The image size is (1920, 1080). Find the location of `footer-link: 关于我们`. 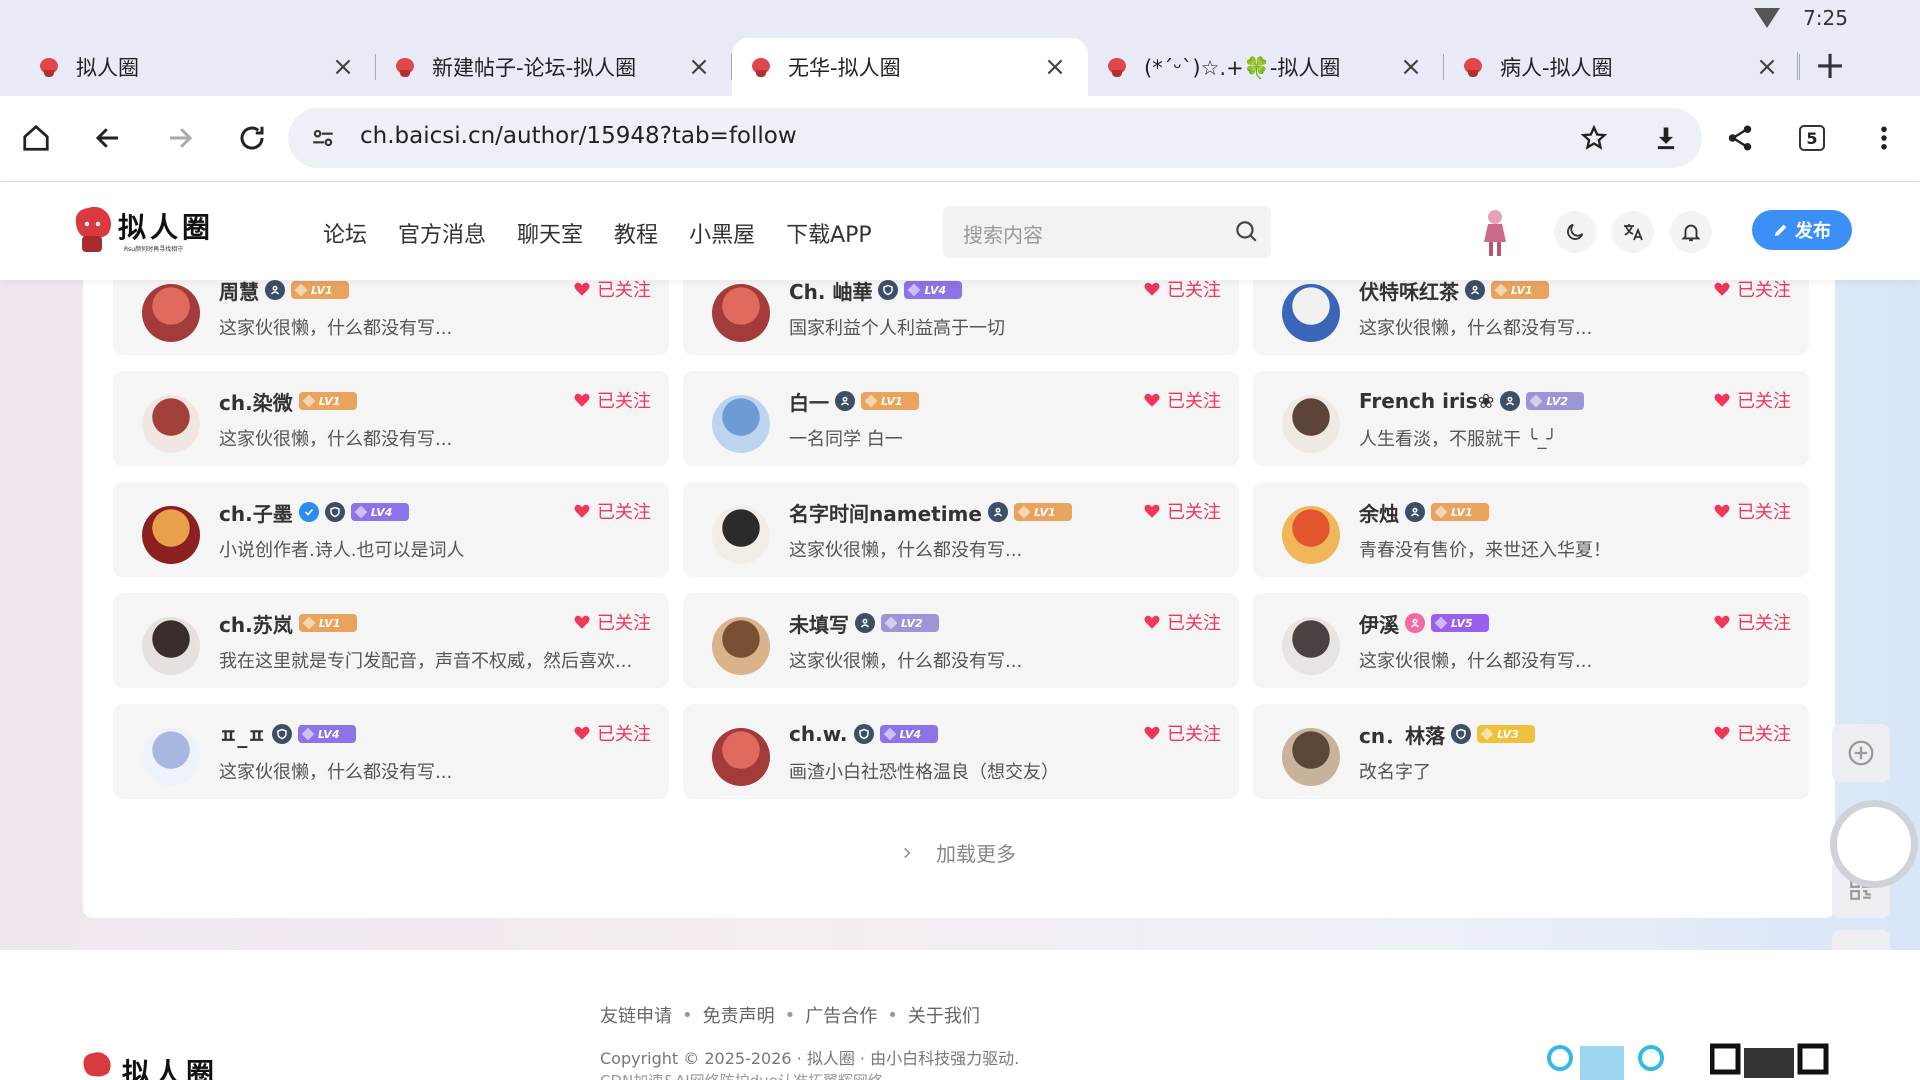

footer-link: 关于我们 is located at coordinates (944, 1015).